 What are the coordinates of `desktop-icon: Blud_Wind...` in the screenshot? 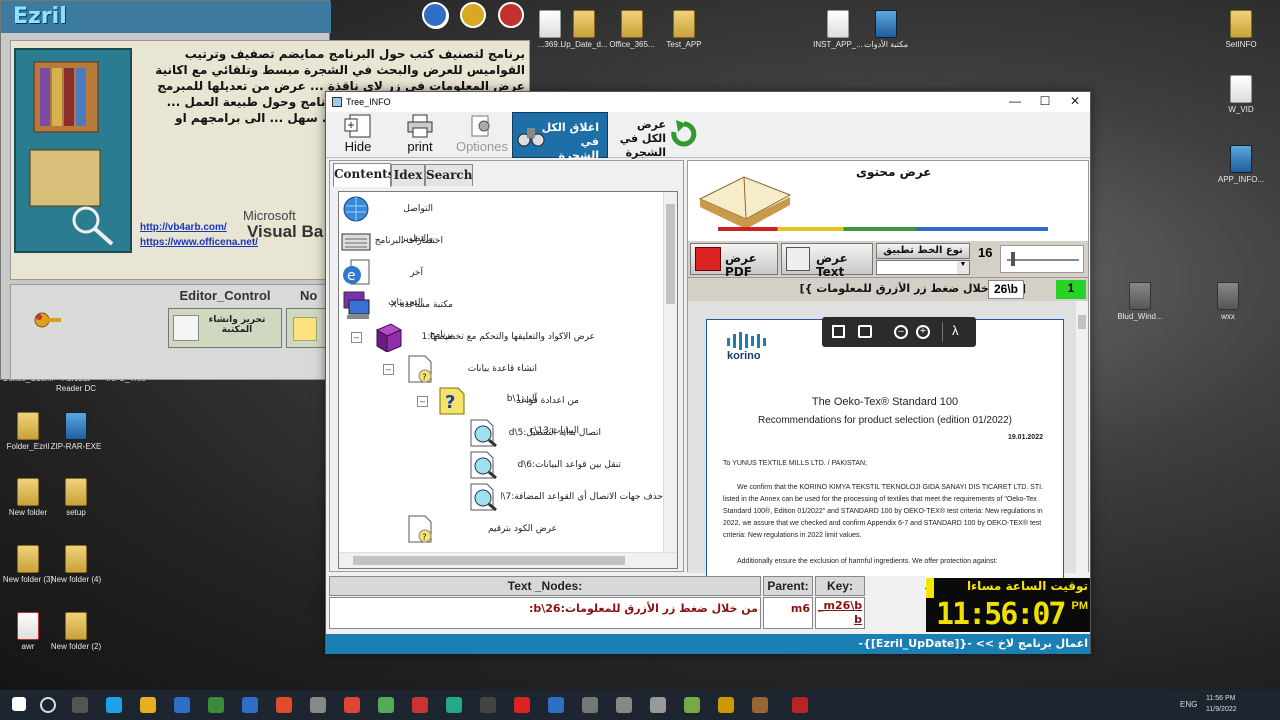 It's located at (1140, 302).